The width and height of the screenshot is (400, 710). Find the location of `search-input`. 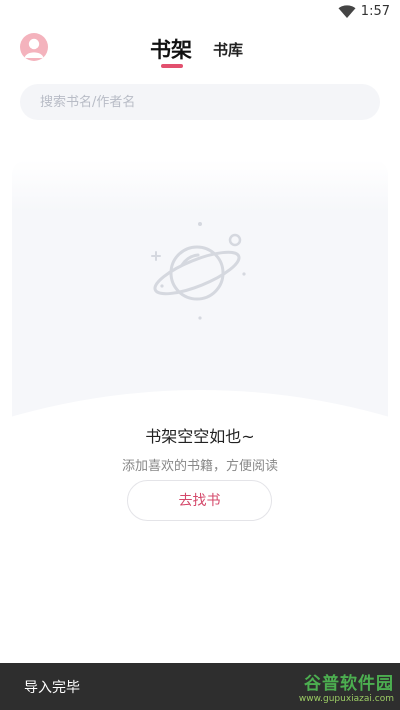

search-input is located at coordinates (190, 102).